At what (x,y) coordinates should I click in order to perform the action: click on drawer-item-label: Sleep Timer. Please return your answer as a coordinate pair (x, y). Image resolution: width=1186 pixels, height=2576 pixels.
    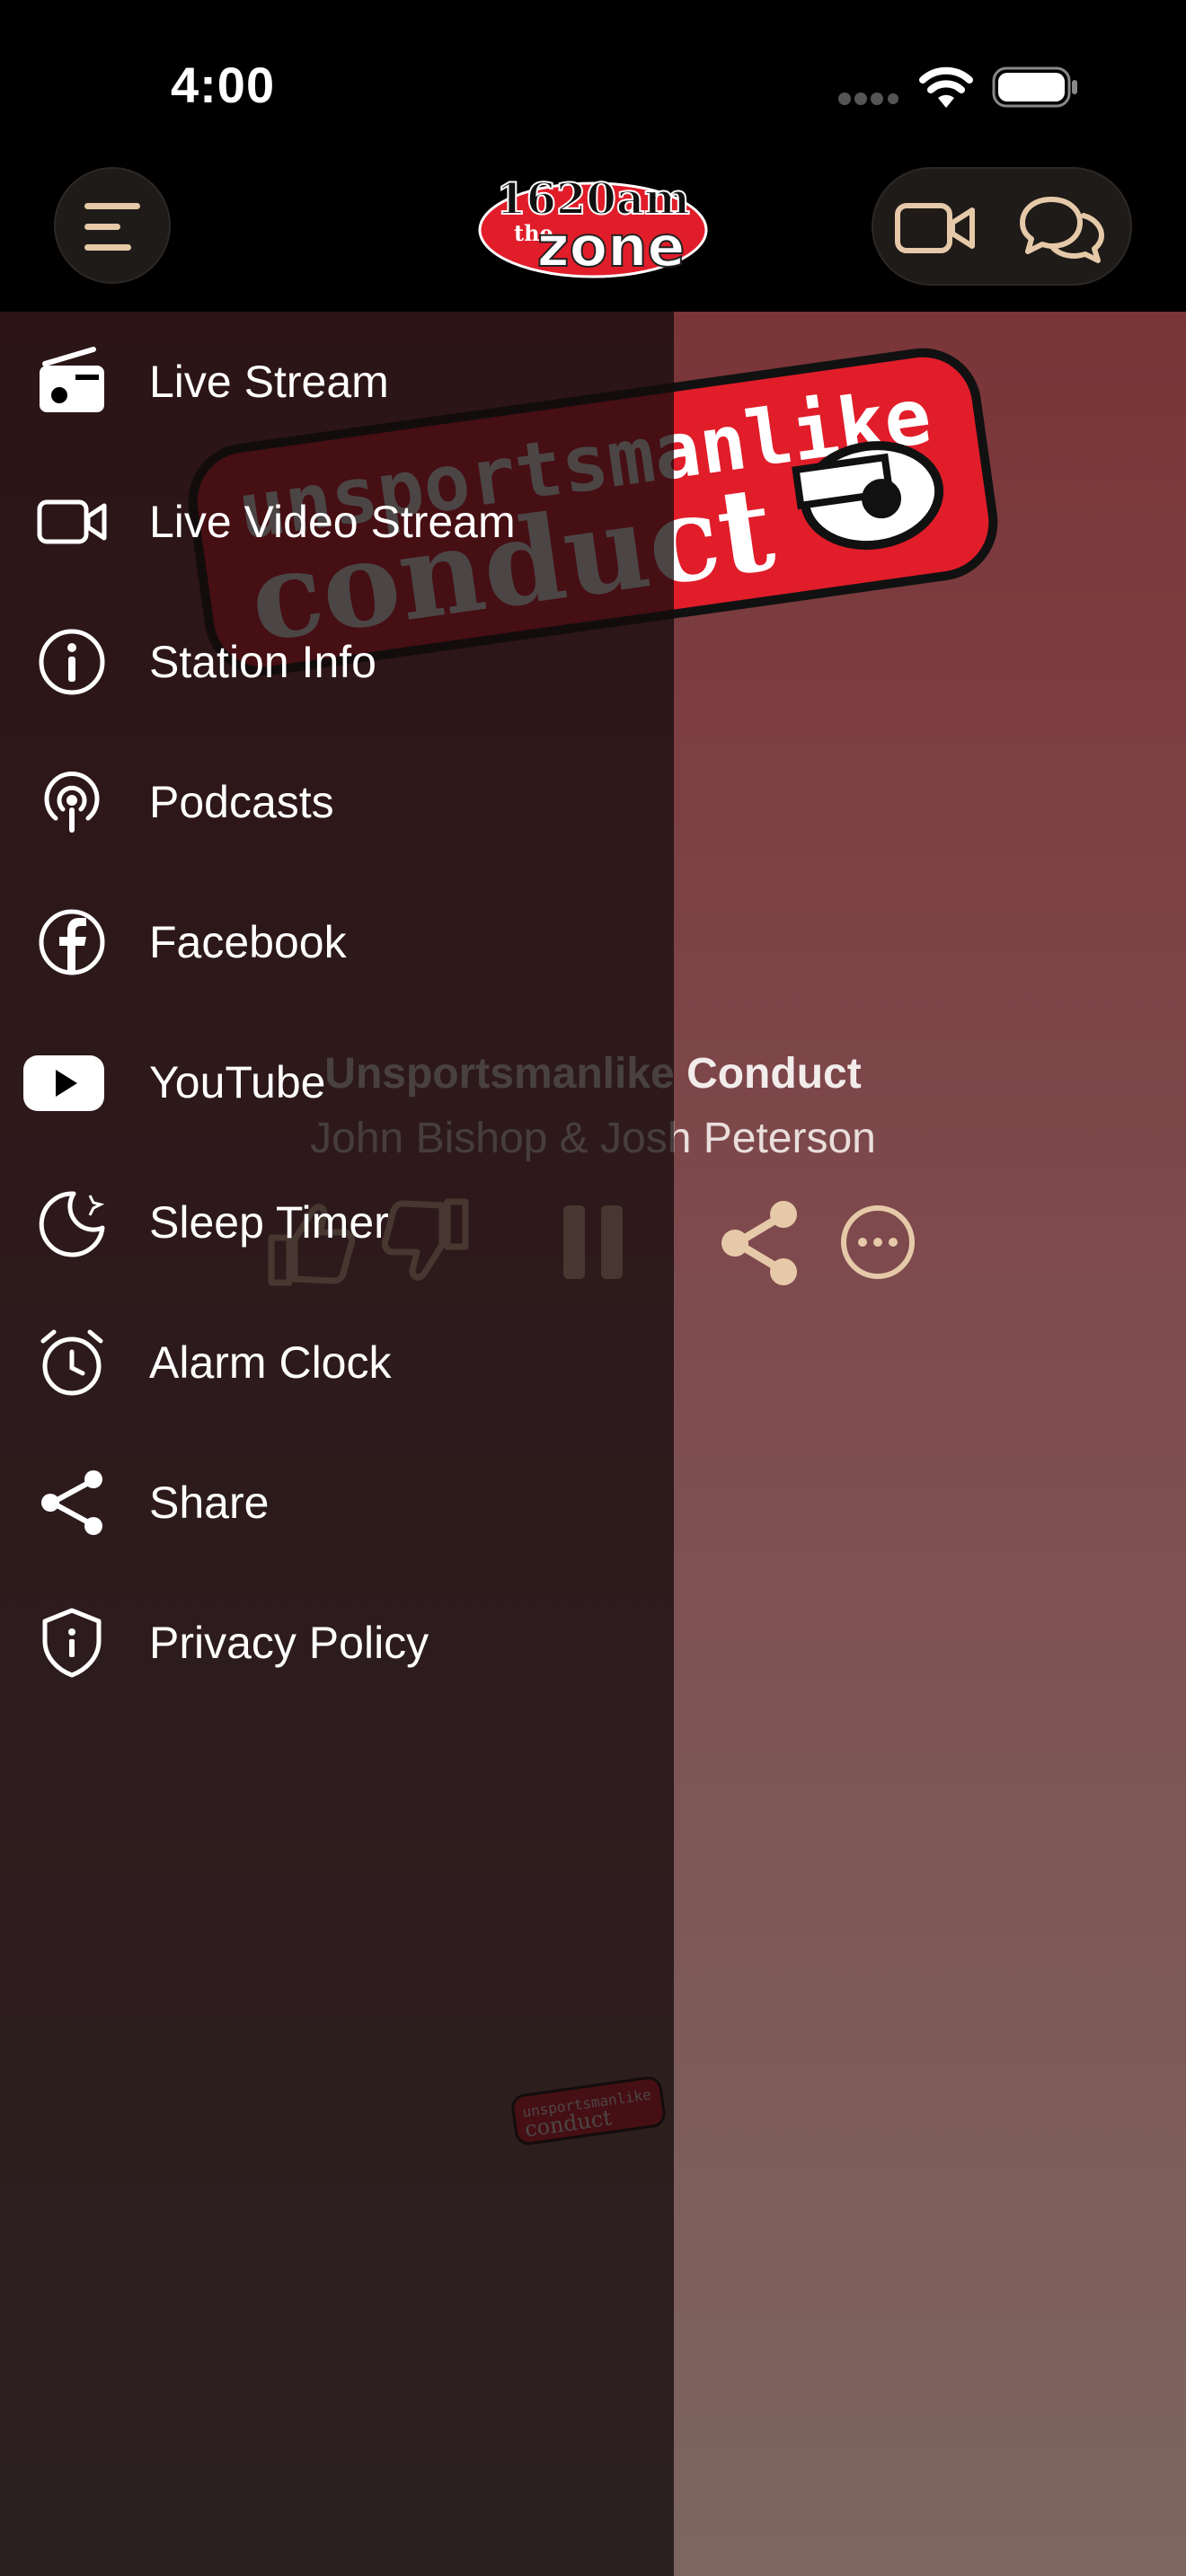
    Looking at the image, I should click on (269, 1222).